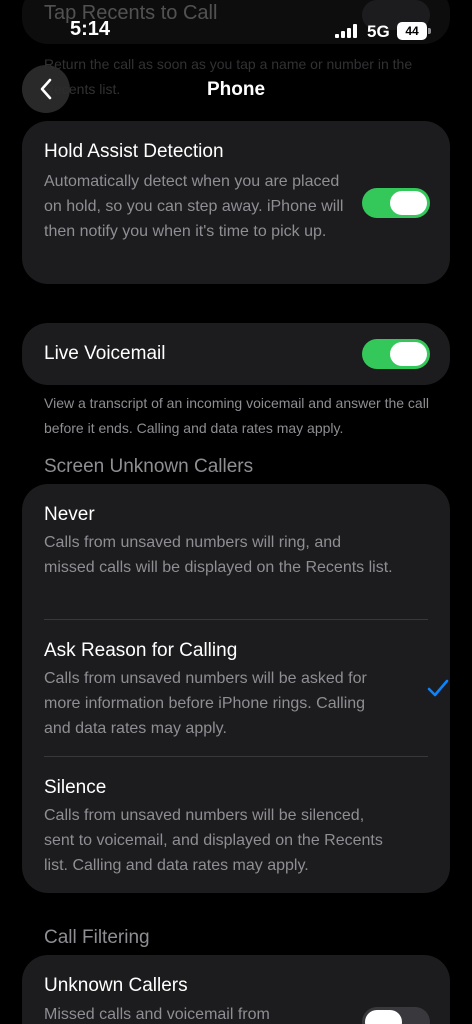 The width and height of the screenshot is (472, 1024). Describe the element at coordinates (97, 937) in the screenshot. I see `section-header-call-filtering: Call Filtering` at that location.